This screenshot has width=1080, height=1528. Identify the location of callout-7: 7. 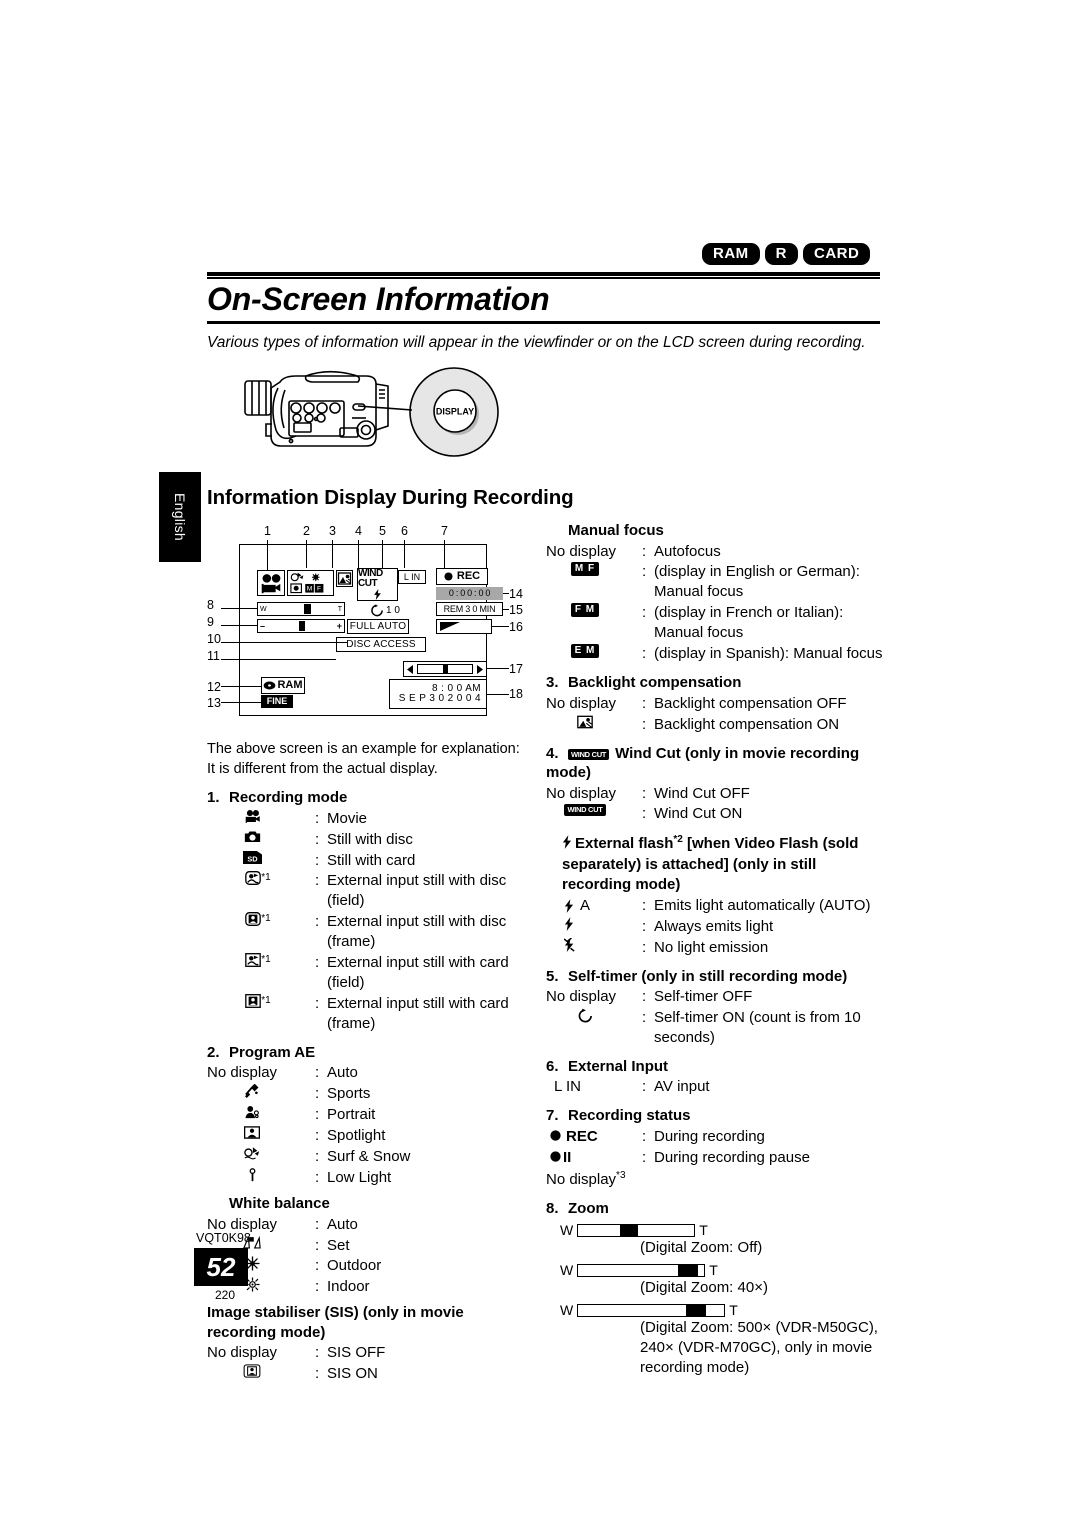
(444, 531).